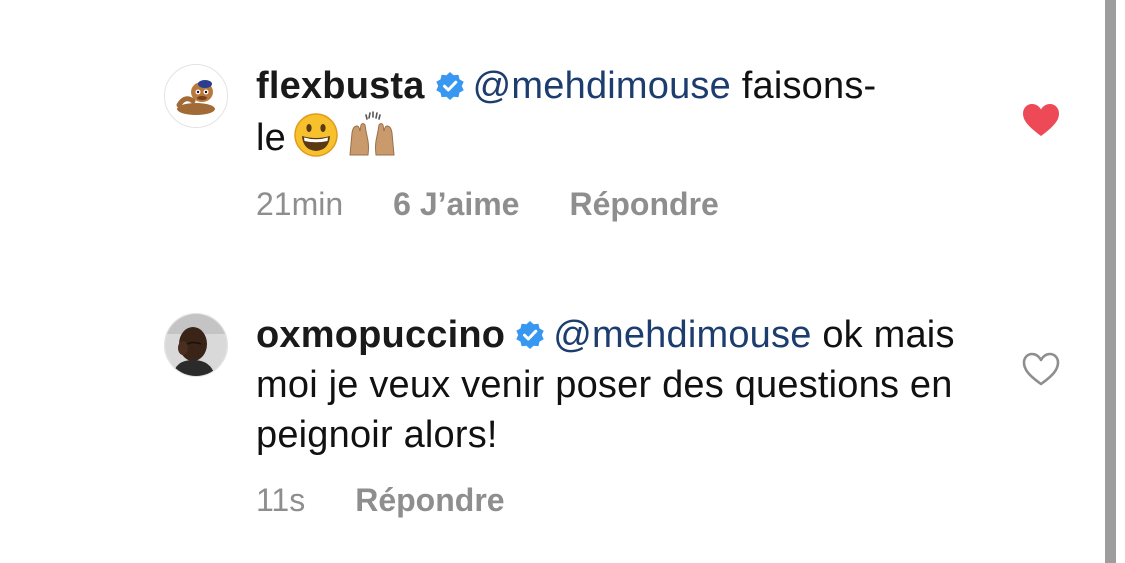 This screenshot has height=563, width=1125. I want to click on grinning-face-icon, so click(316, 135).